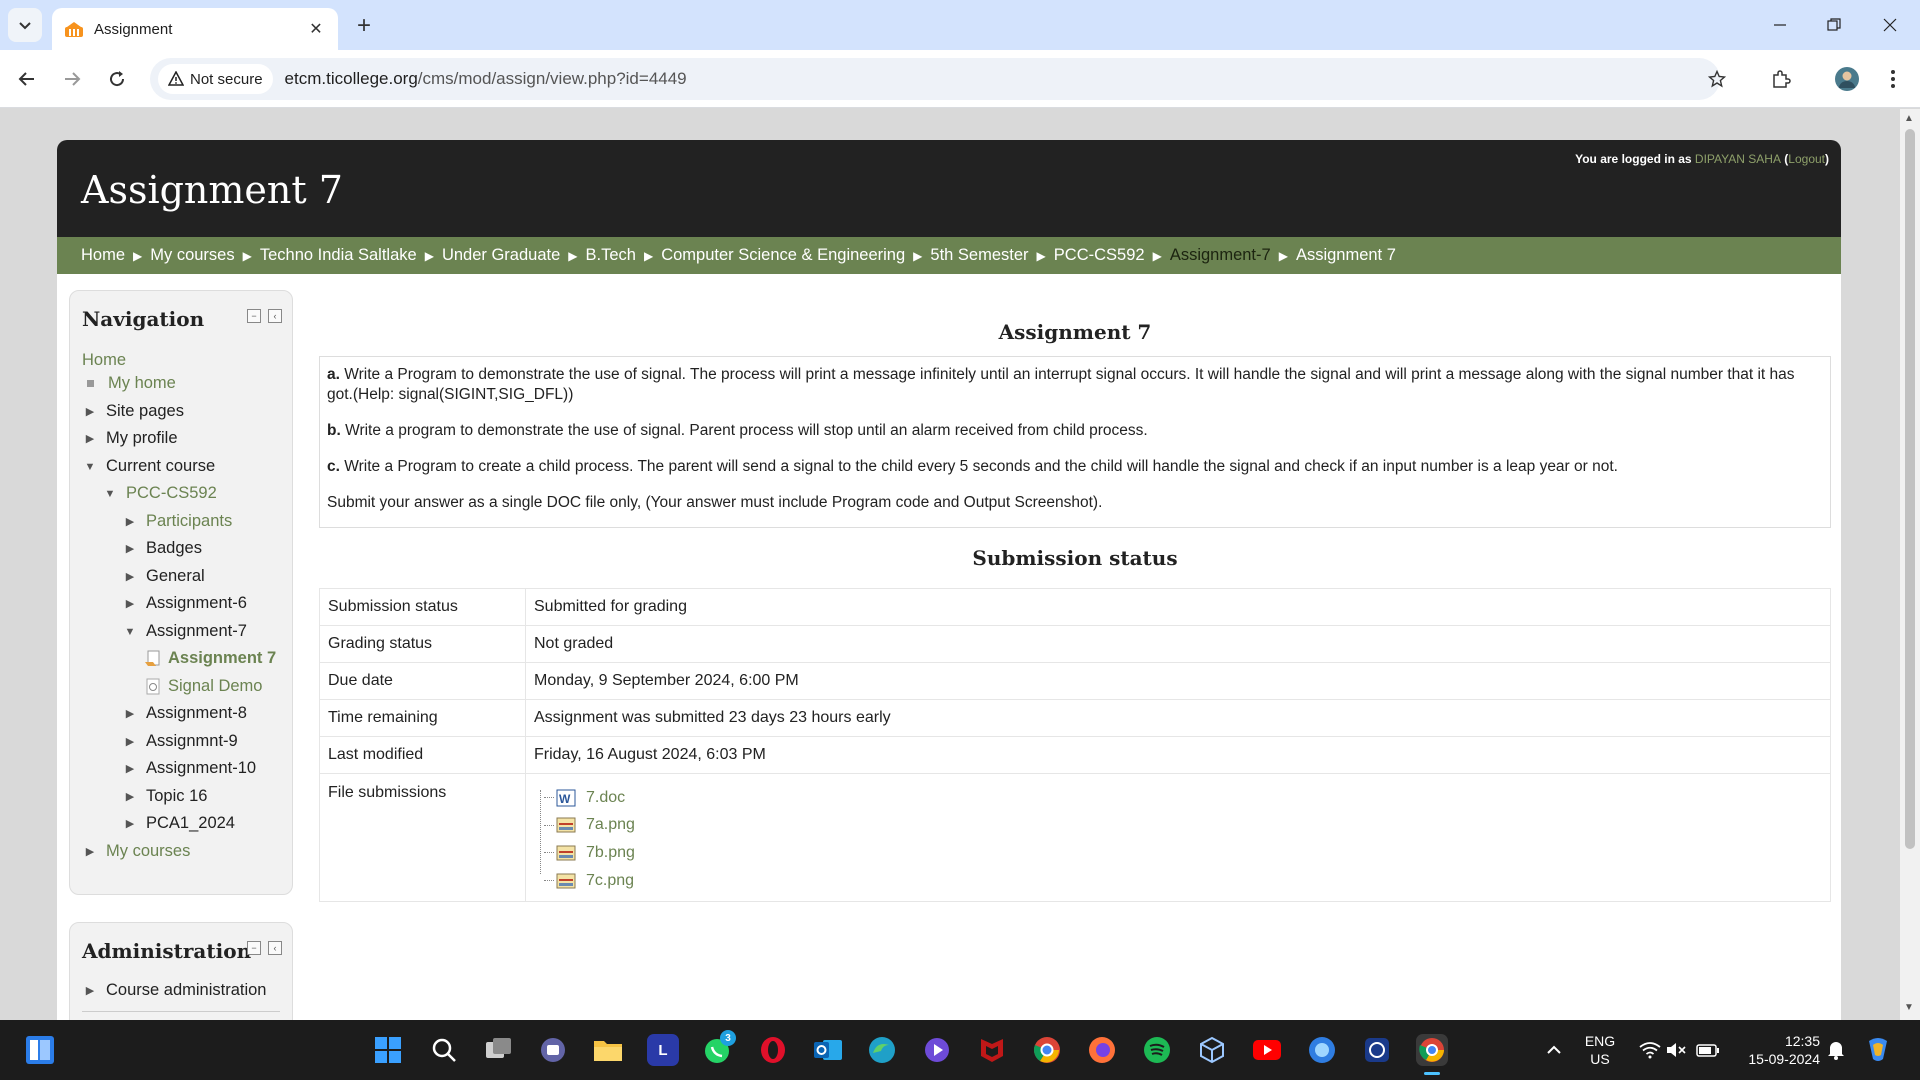  I want to click on edge-icon, so click(882, 1050).